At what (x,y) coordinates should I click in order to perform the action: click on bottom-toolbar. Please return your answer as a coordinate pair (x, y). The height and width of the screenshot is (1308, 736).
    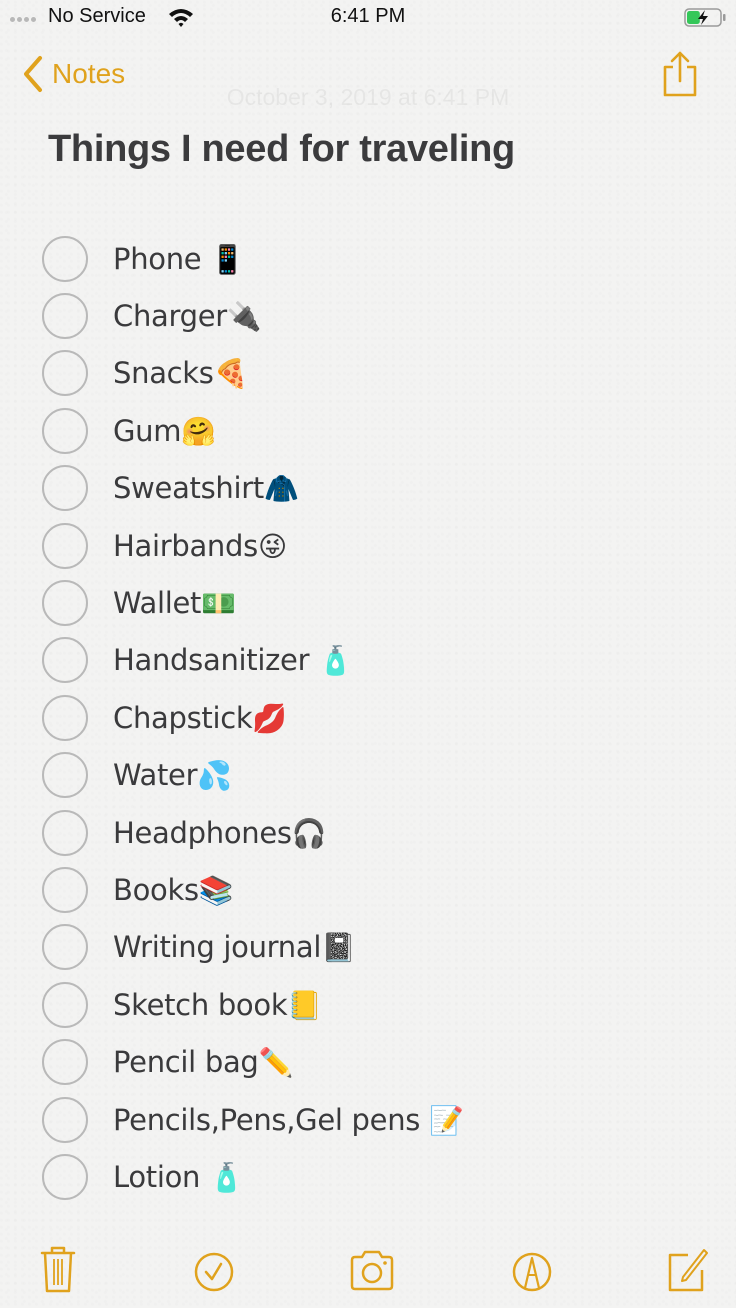
    Looking at the image, I should click on (368, 1270).